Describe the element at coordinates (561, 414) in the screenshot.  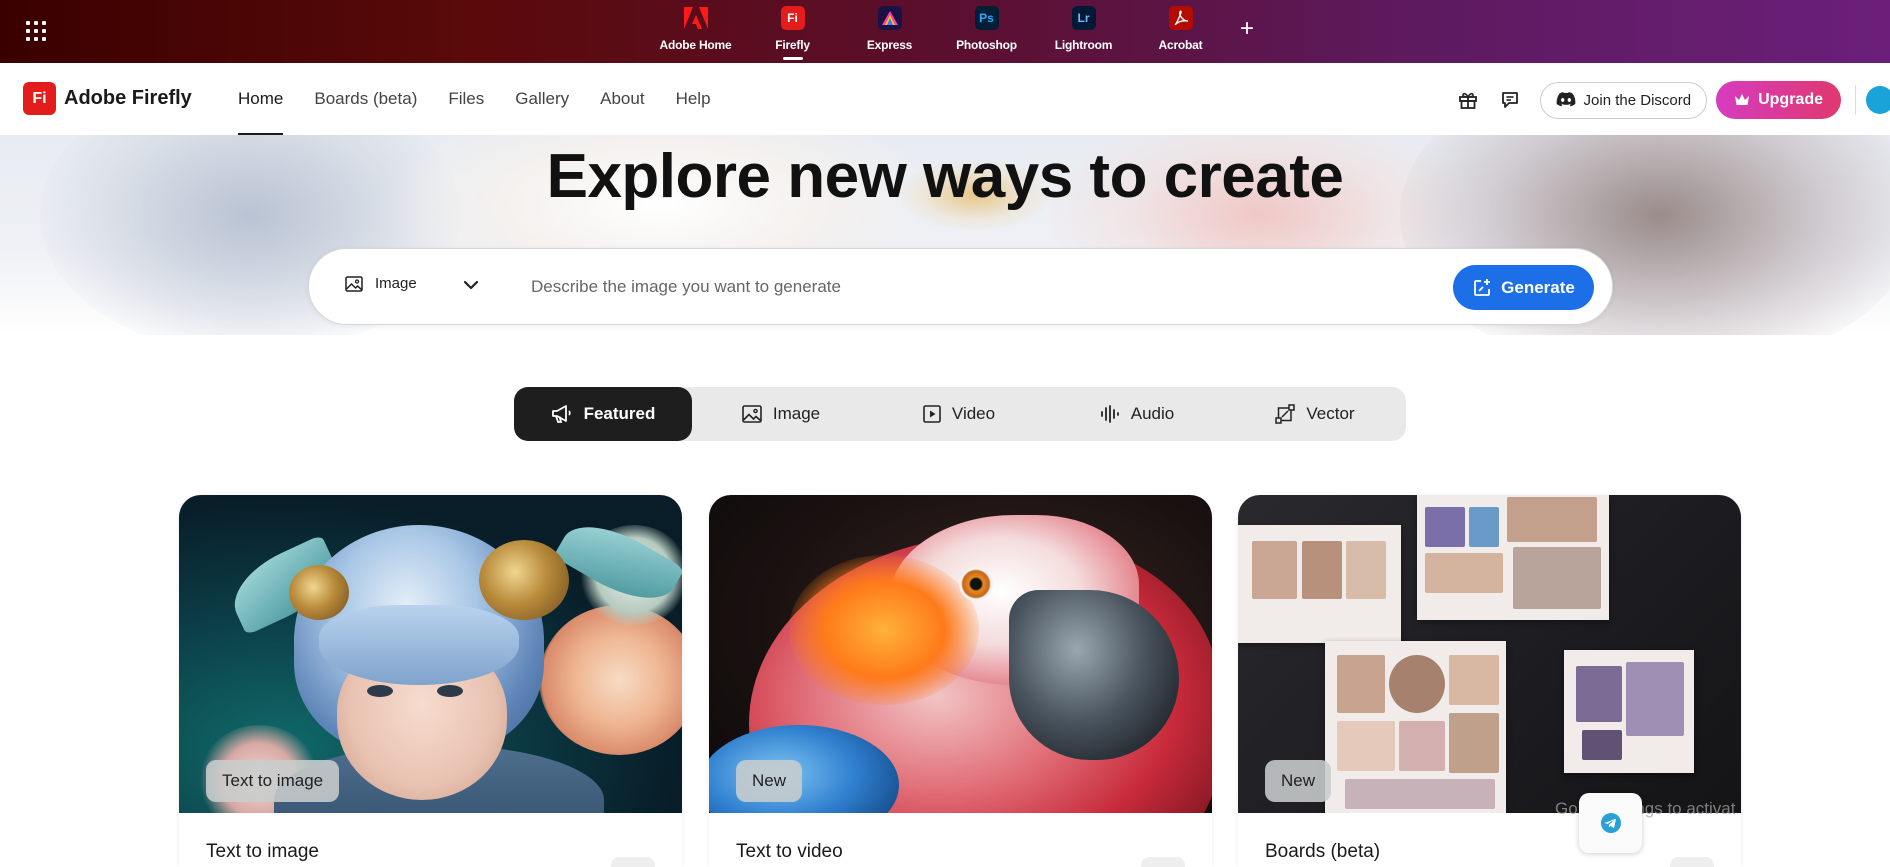
I see `megaphone-icon` at that location.